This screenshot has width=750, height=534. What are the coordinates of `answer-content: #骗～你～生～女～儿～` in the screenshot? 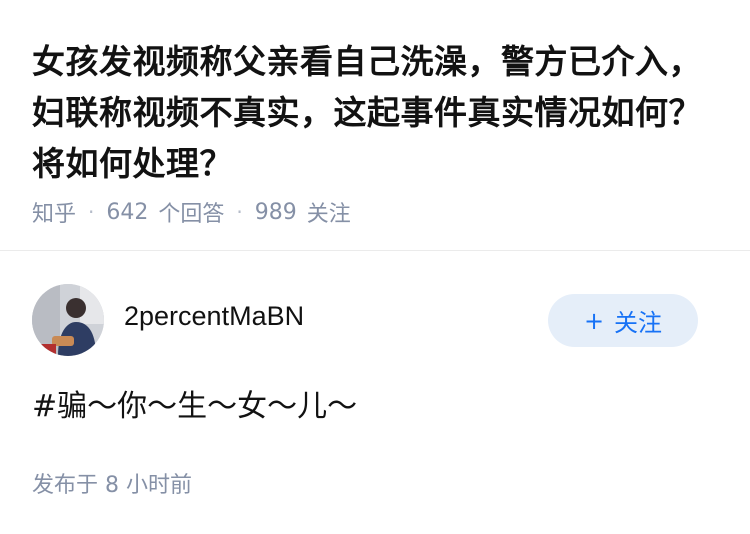 It's located at (372, 407).